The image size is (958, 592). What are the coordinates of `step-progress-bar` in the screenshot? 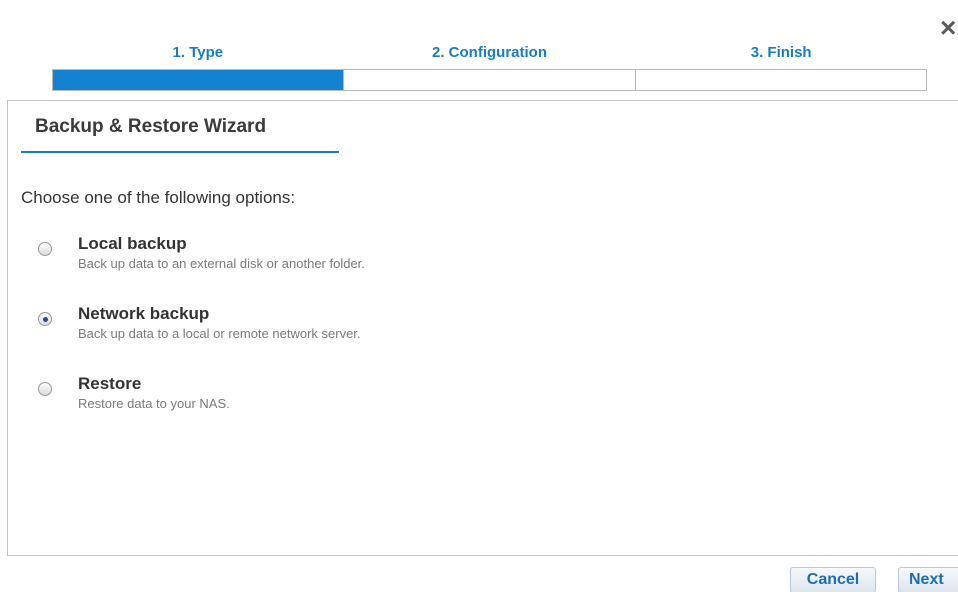 It's located at (489, 80).